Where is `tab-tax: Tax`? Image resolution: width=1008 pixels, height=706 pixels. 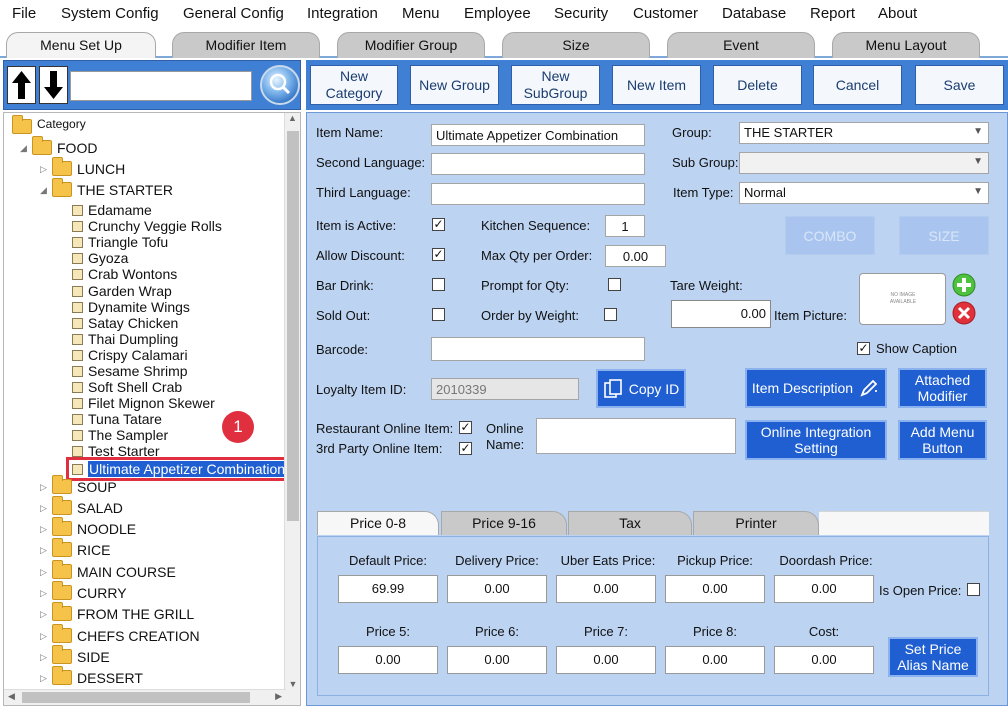
tab-tax: Tax is located at coordinates (630, 523).